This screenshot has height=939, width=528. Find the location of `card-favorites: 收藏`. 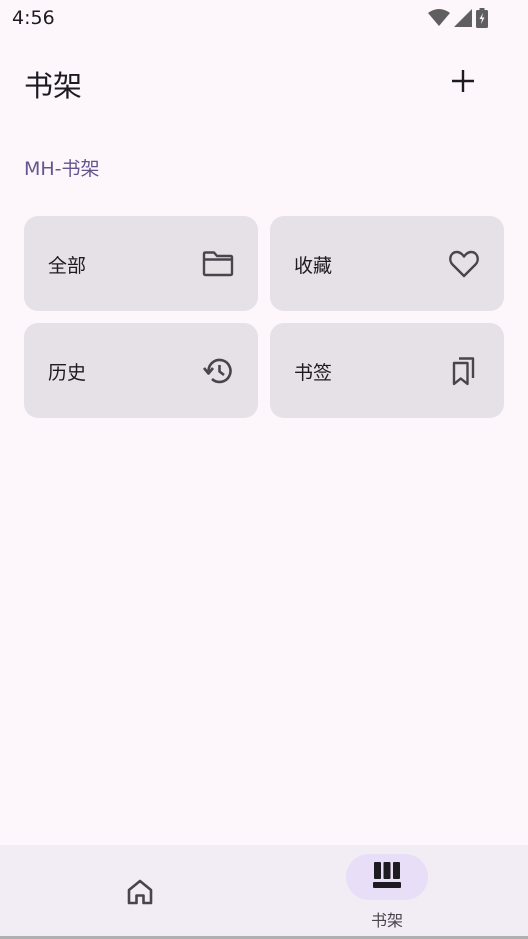

card-favorites: 收藏 is located at coordinates (387, 263).